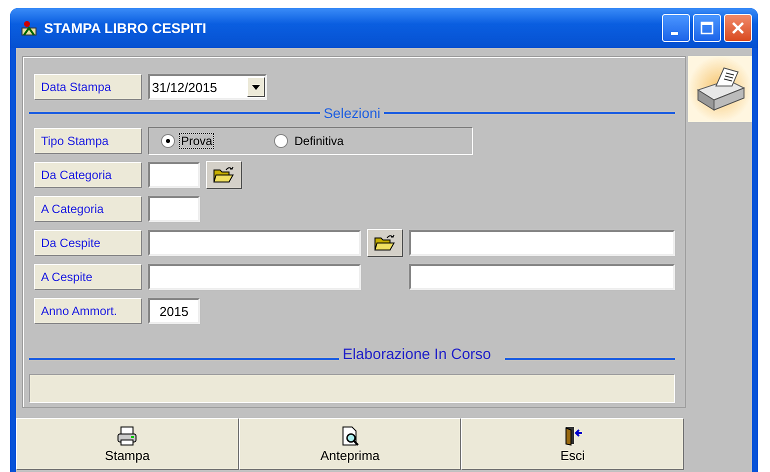 This screenshot has width=770, height=472. I want to click on exit-button: Esci, so click(572, 444).